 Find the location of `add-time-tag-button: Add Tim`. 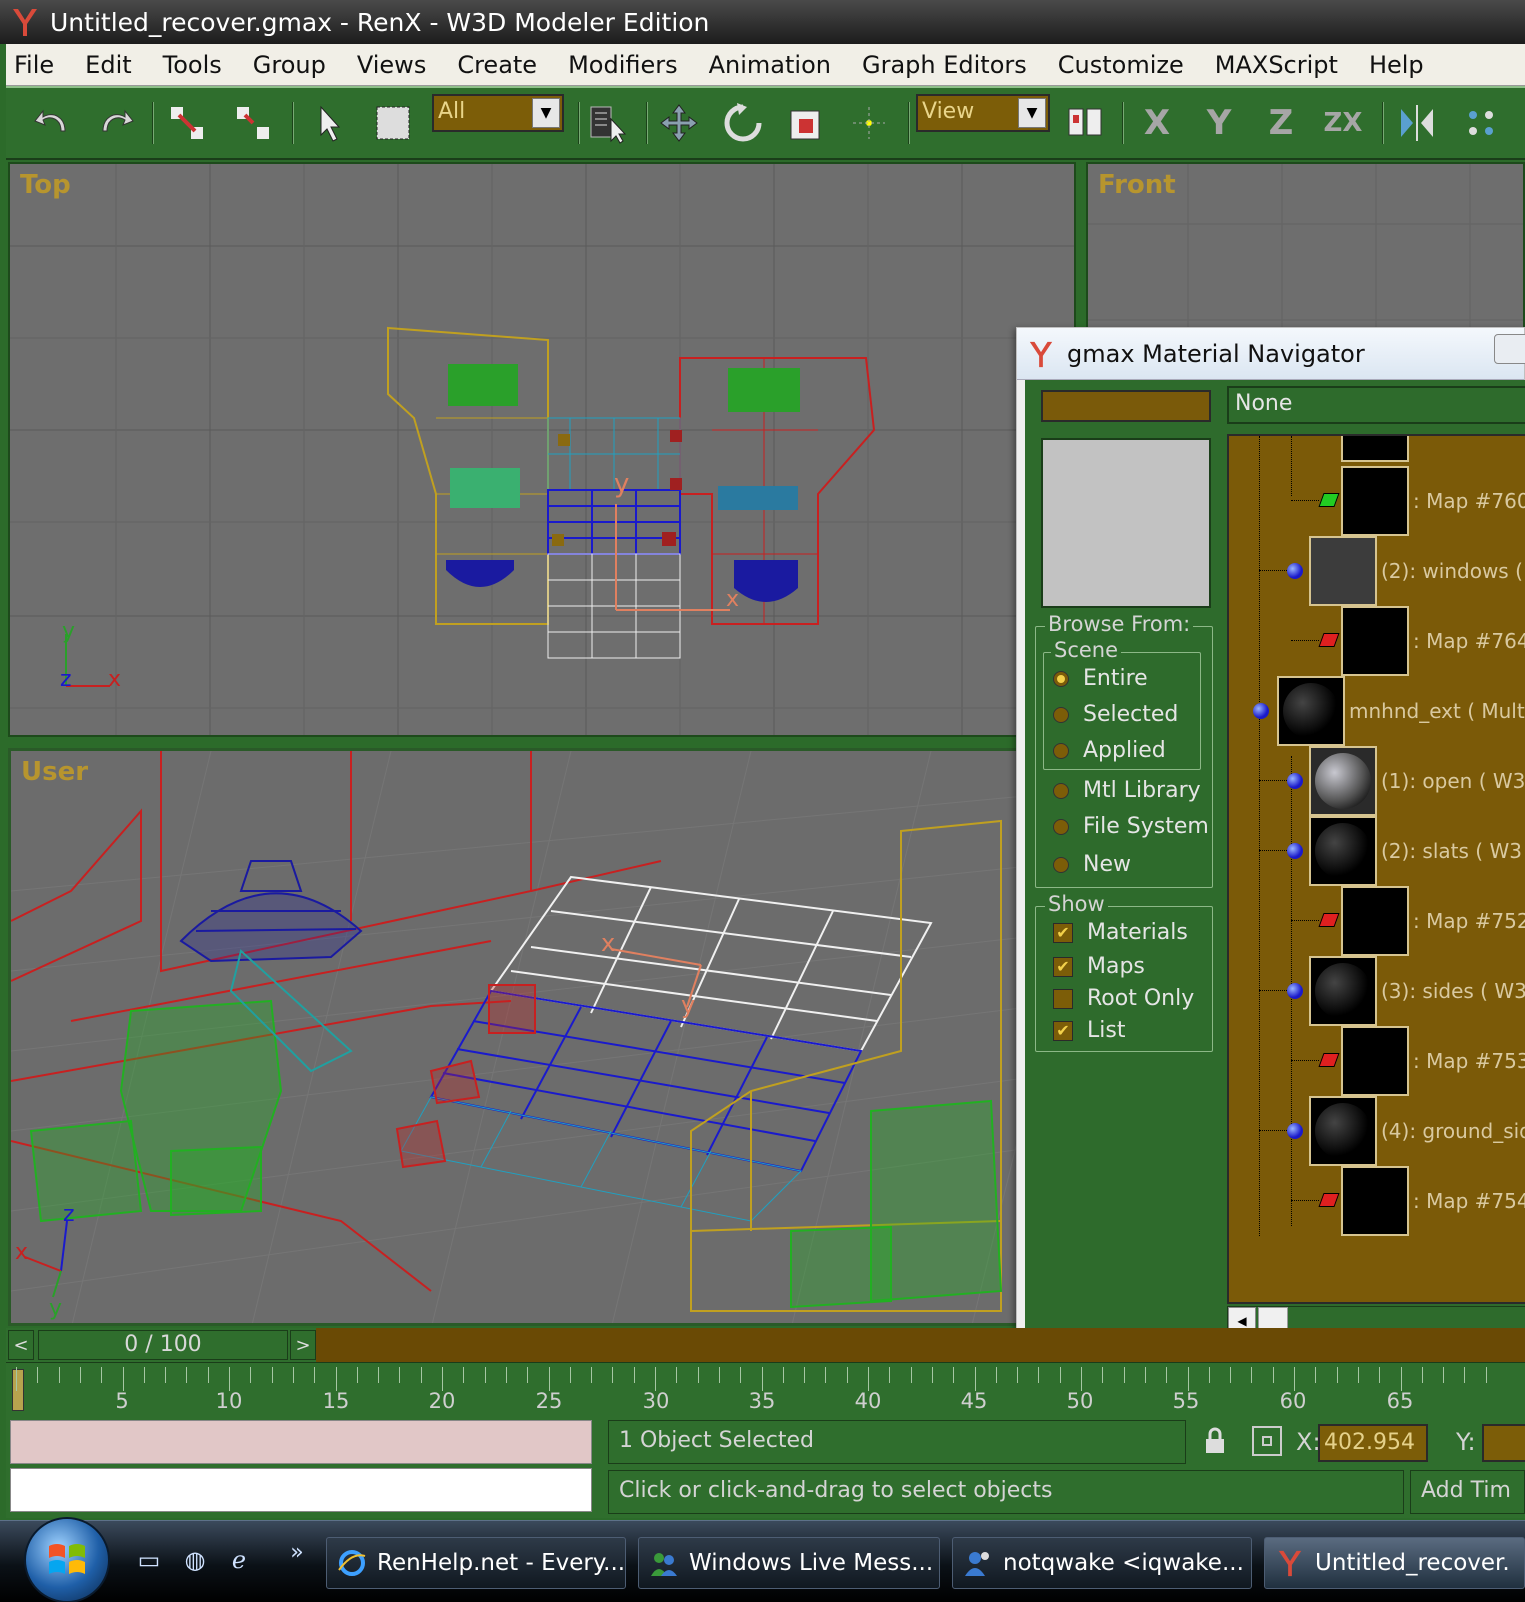

add-time-tag-button: Add Tim is located at coordinates (1467, 1492).